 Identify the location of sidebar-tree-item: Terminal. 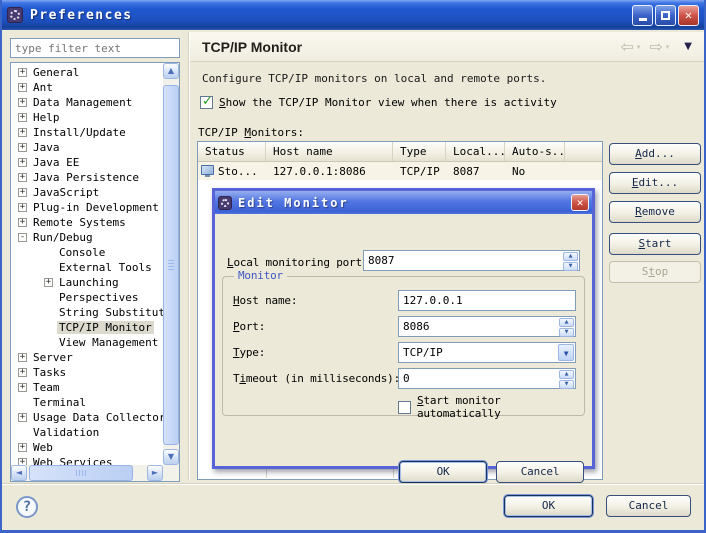
(87, 402).